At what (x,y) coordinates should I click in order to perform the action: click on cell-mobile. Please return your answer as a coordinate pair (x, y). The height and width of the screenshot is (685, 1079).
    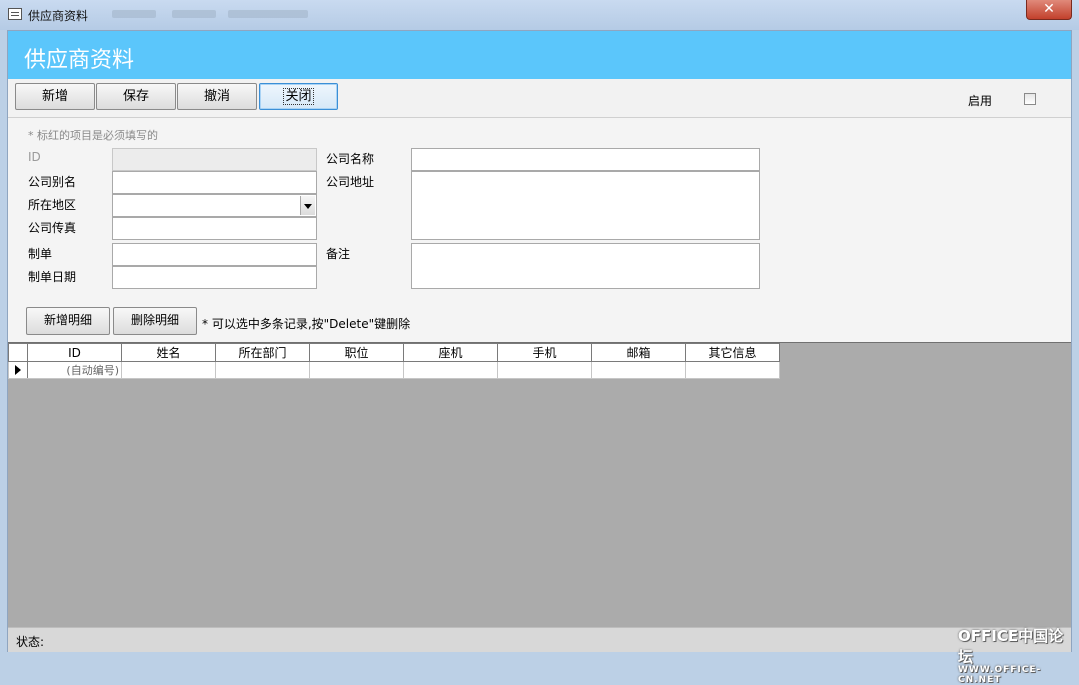
    Looking at the image, I should click on (544, 370).